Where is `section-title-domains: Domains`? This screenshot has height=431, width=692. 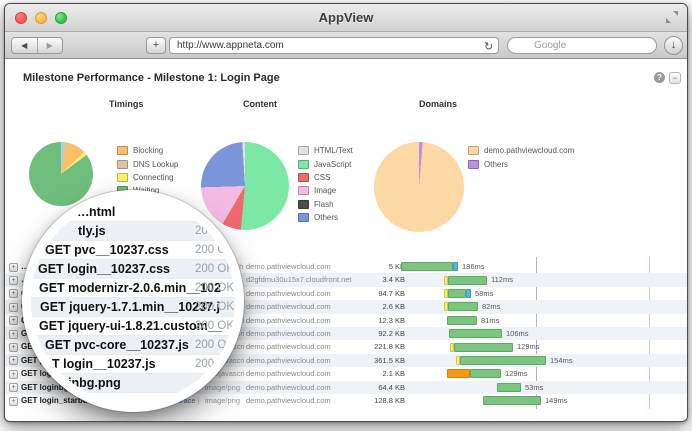
section-title-domains: Domains is located at coordinates (438, 104).